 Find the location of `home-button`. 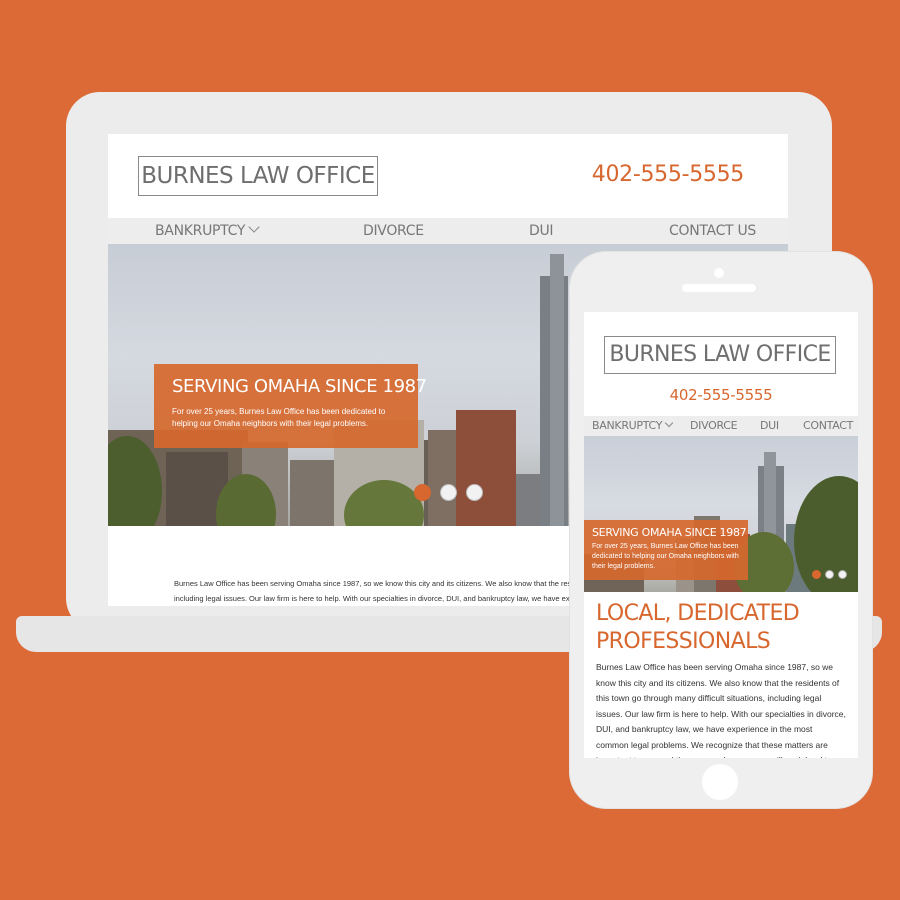

home-button is located at coordinates (720, 782).